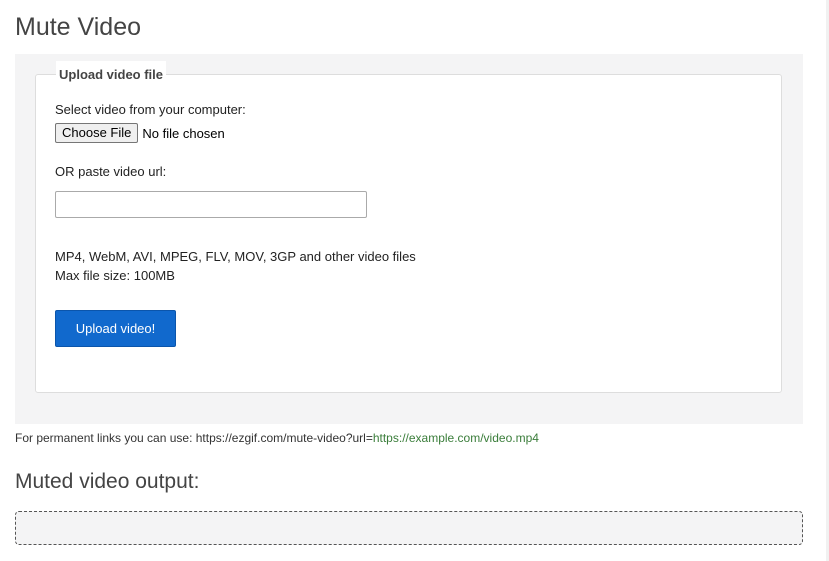 Image resolution: width=829 pixels, height=561 pixels. I want to click on select-file-label: Select video from your computer:, so click(150, 109).